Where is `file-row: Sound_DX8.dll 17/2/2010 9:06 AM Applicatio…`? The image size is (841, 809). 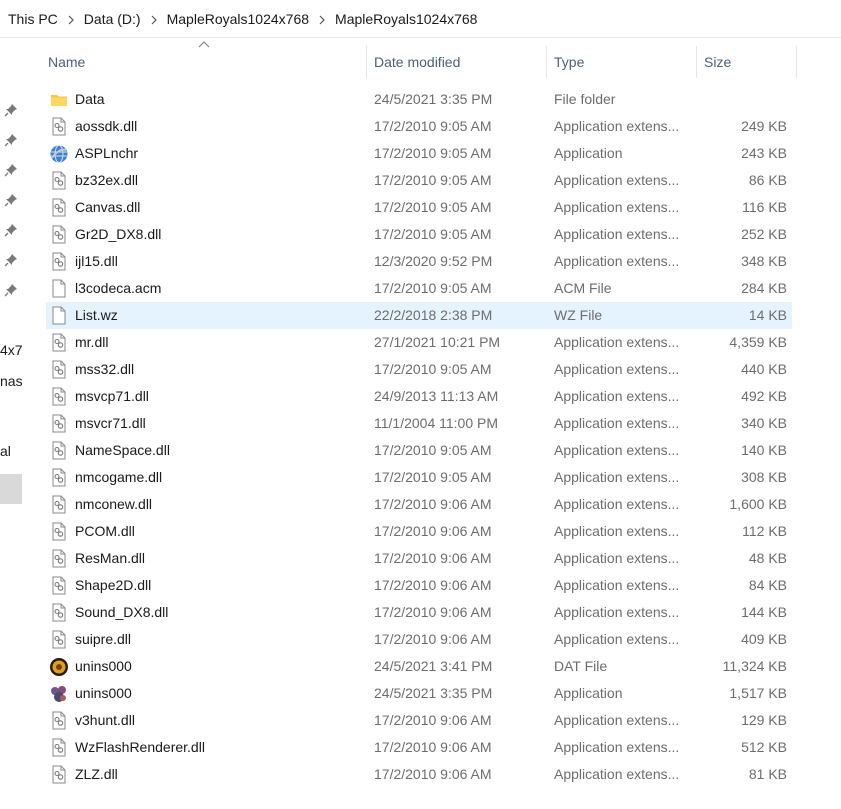 file-row: Sound_DX8.dll 17/2/2010 9:06 AM Applicatio… is located at coordinates (419, 612).